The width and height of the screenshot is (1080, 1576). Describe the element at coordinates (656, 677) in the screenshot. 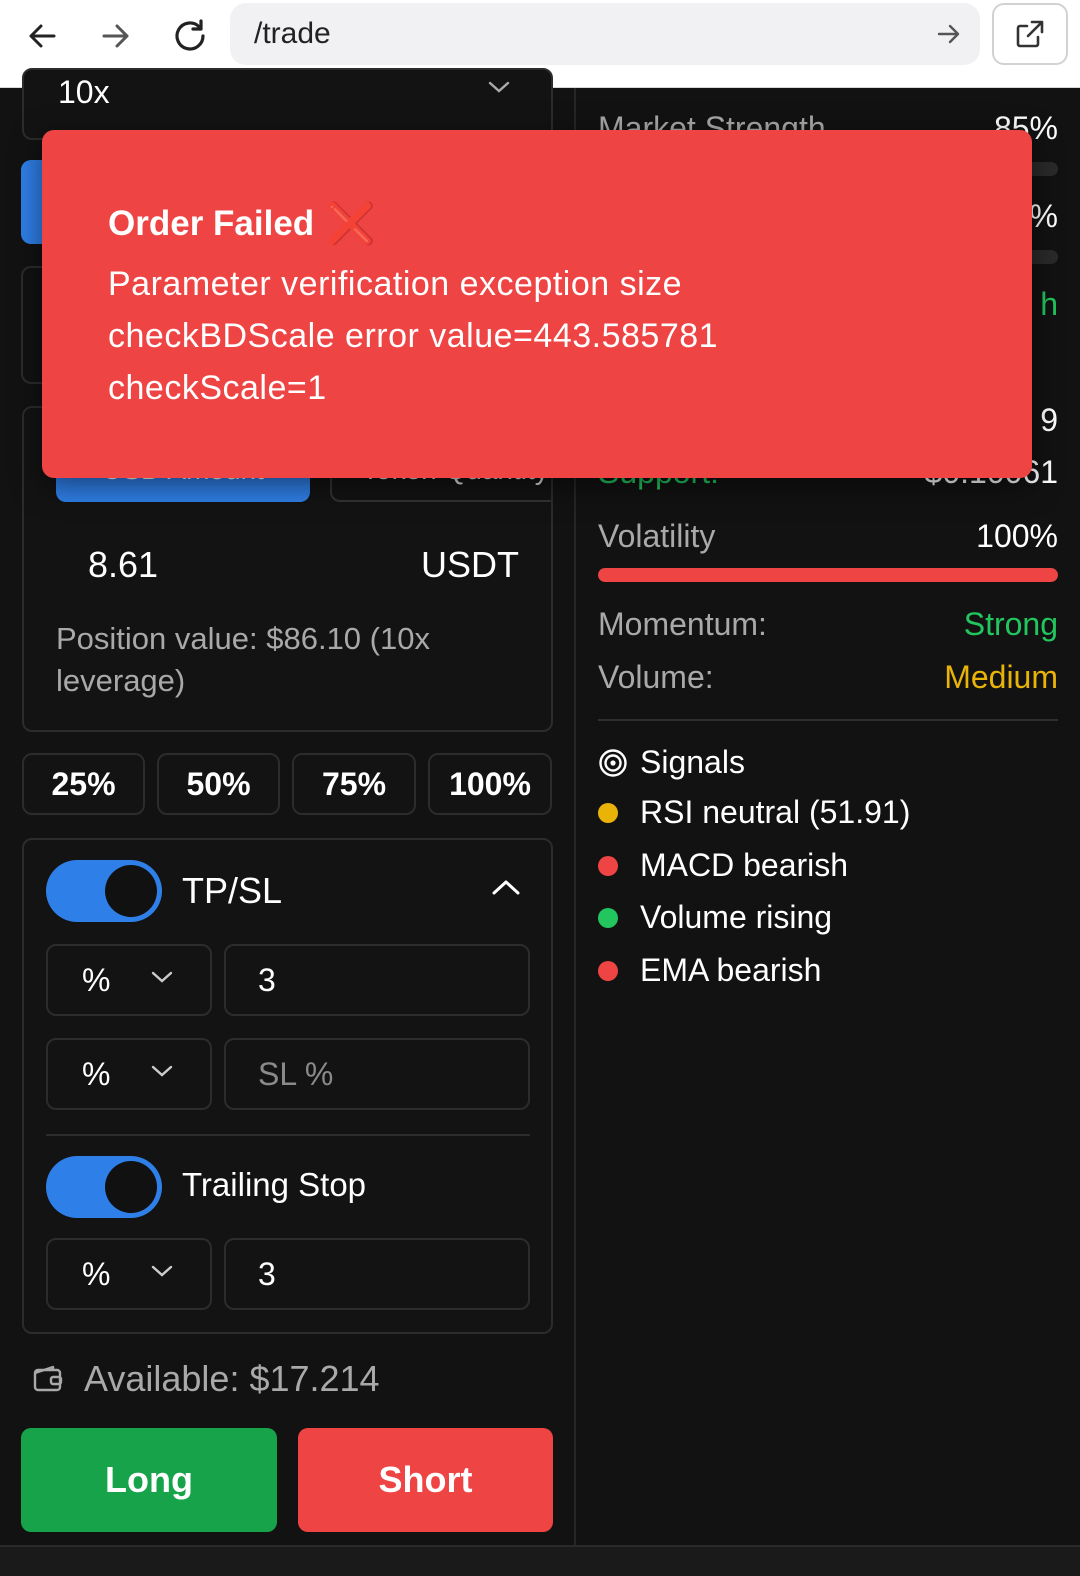

I see `volume-label: Volume:` at that location.